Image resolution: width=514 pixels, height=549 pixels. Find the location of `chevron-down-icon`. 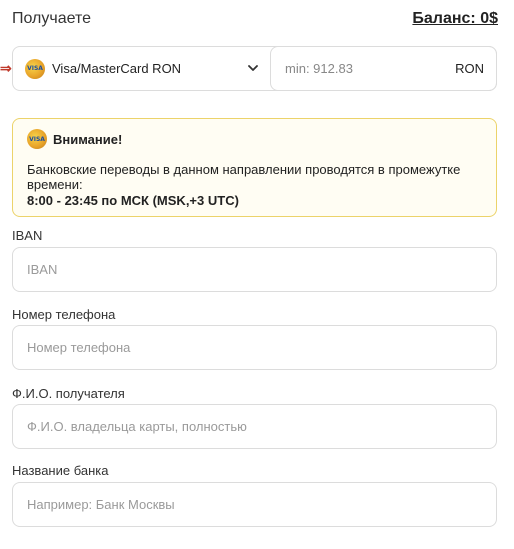

chevron-down-icon is located at coordinates (253, 68).